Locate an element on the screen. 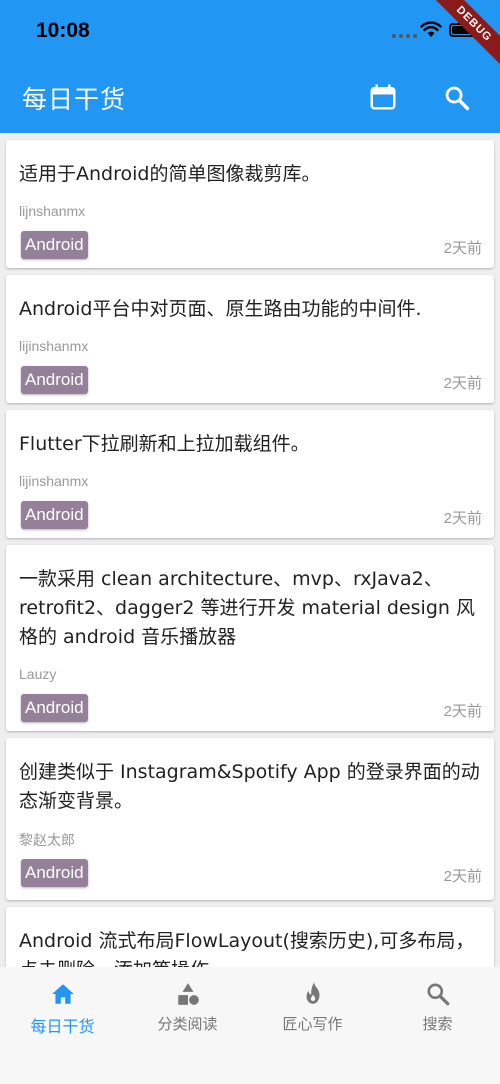 Image resolution: width=500 pixels, height=1084 pixels. nav-label: 搜索 is located at coordinates (437, 1024).